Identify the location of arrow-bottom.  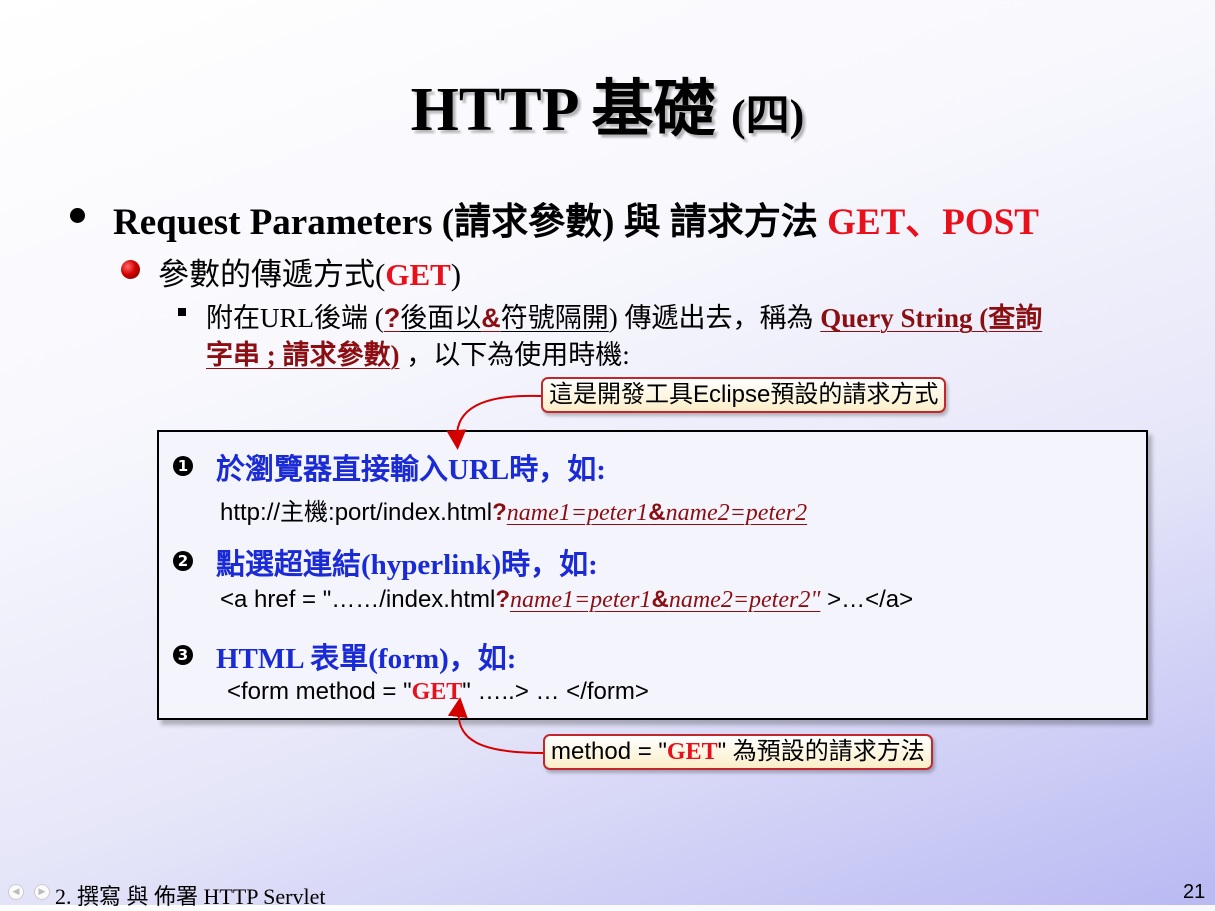
(495, 725).